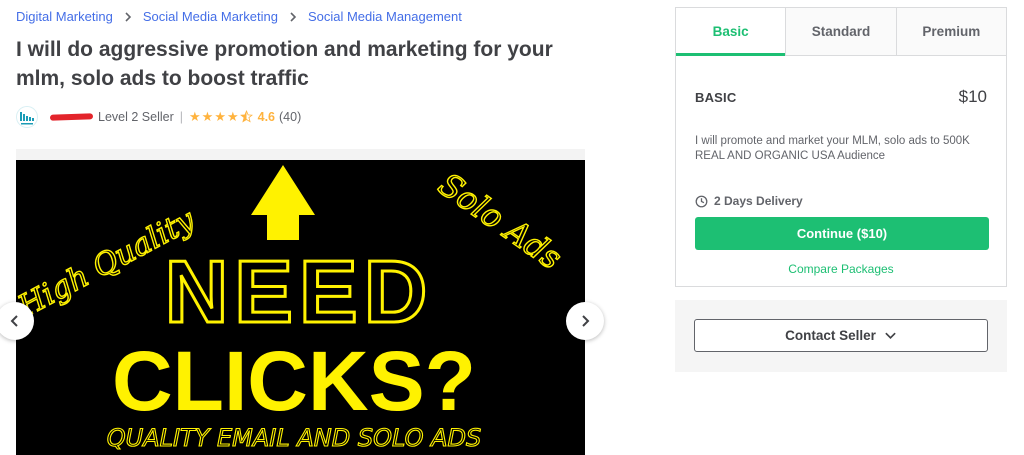 This screenshot has width=1024, height=455. I want to click on tab-premium: Premium, so click(950, 31).